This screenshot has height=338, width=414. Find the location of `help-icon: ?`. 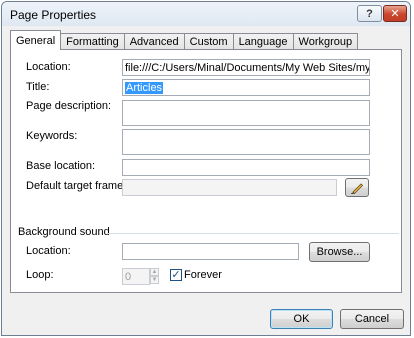

help-icon: ? is located at coordinates (369, 13).